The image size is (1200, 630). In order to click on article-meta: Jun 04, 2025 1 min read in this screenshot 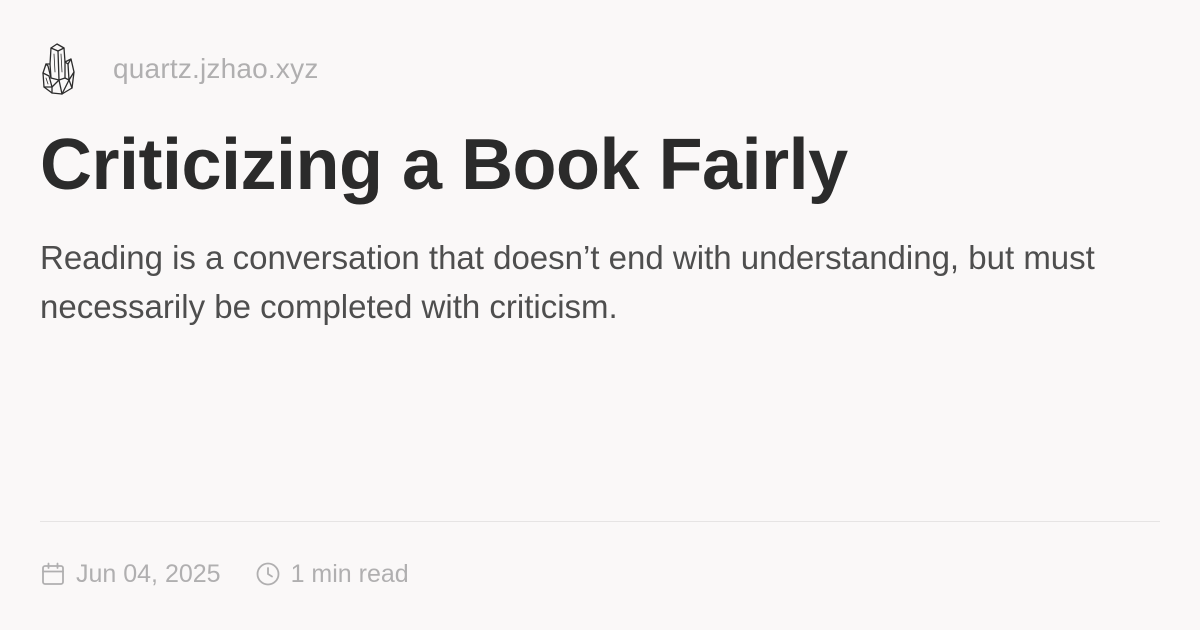, I will do `click(224, 574)`.